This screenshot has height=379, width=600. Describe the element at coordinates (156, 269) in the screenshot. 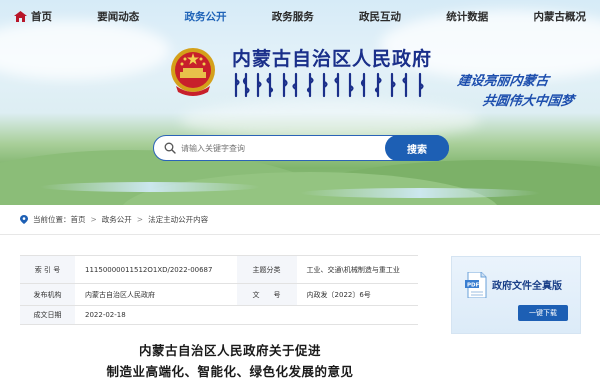

I see `meta-value-index: 11150000011512O1XD/2022-00687` at that location.